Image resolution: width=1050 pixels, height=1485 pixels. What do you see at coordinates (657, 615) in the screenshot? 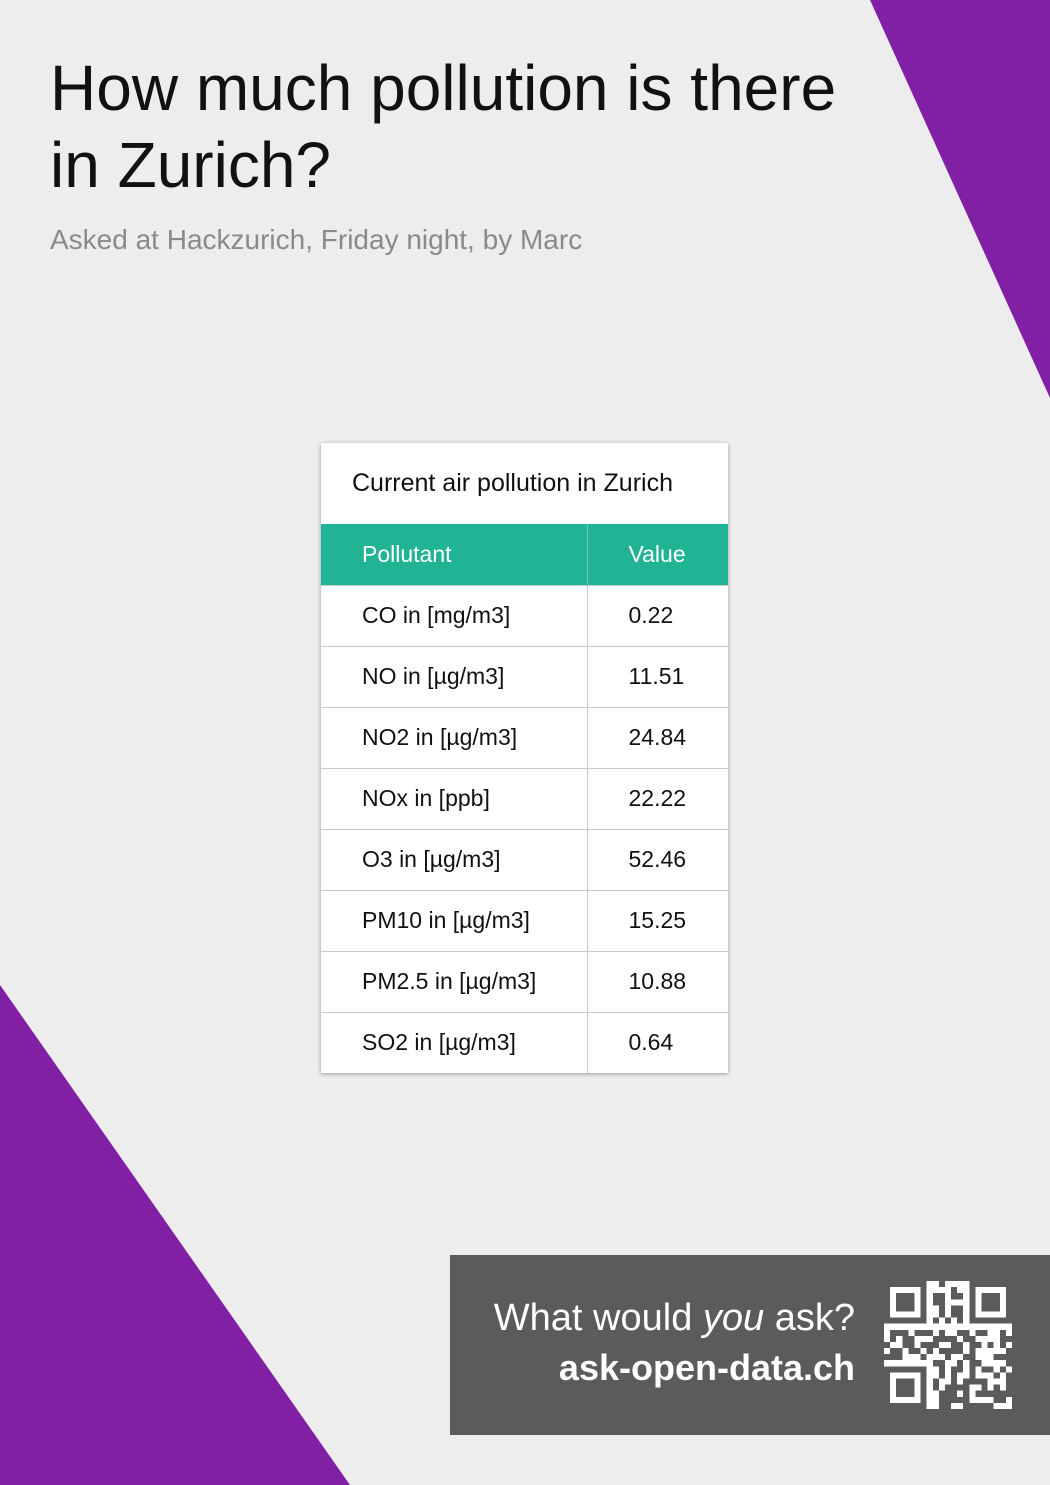
I see `value-cell: 0.22` at bounding box center [657, 615].